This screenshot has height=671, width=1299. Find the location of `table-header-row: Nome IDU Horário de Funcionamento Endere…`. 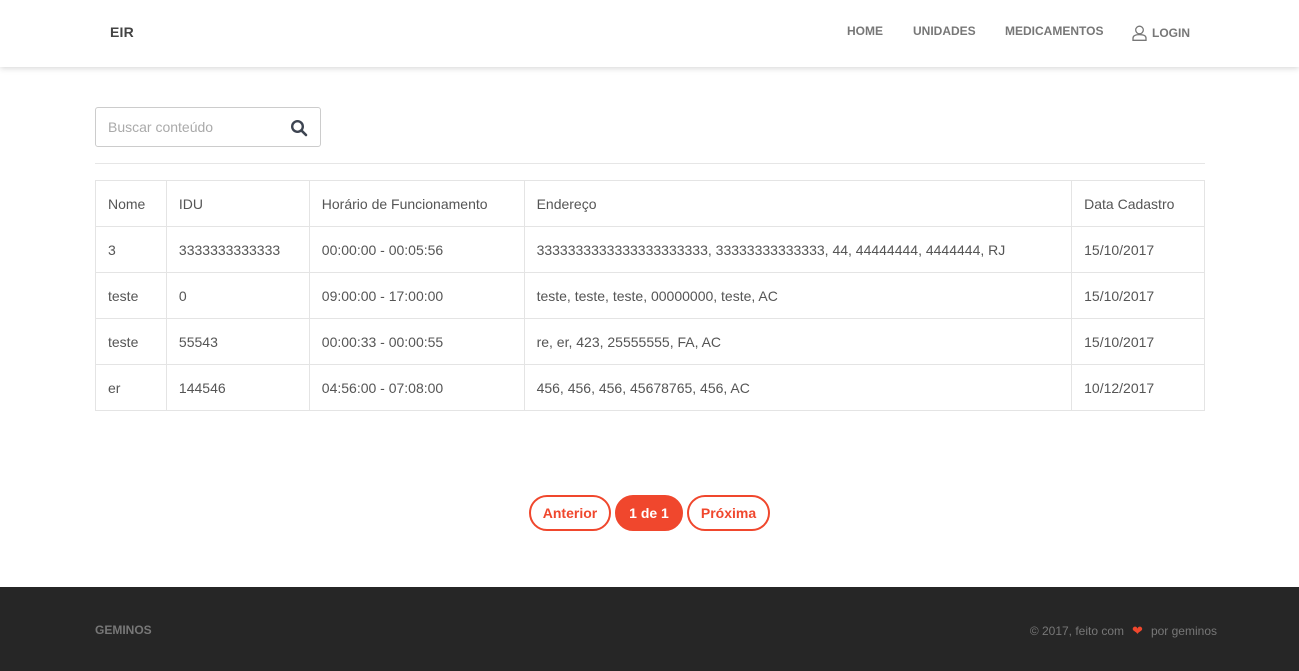

table-header-row: Nome IDU Horário de Funcionamento Endere… is located at coordinates (650, 203).